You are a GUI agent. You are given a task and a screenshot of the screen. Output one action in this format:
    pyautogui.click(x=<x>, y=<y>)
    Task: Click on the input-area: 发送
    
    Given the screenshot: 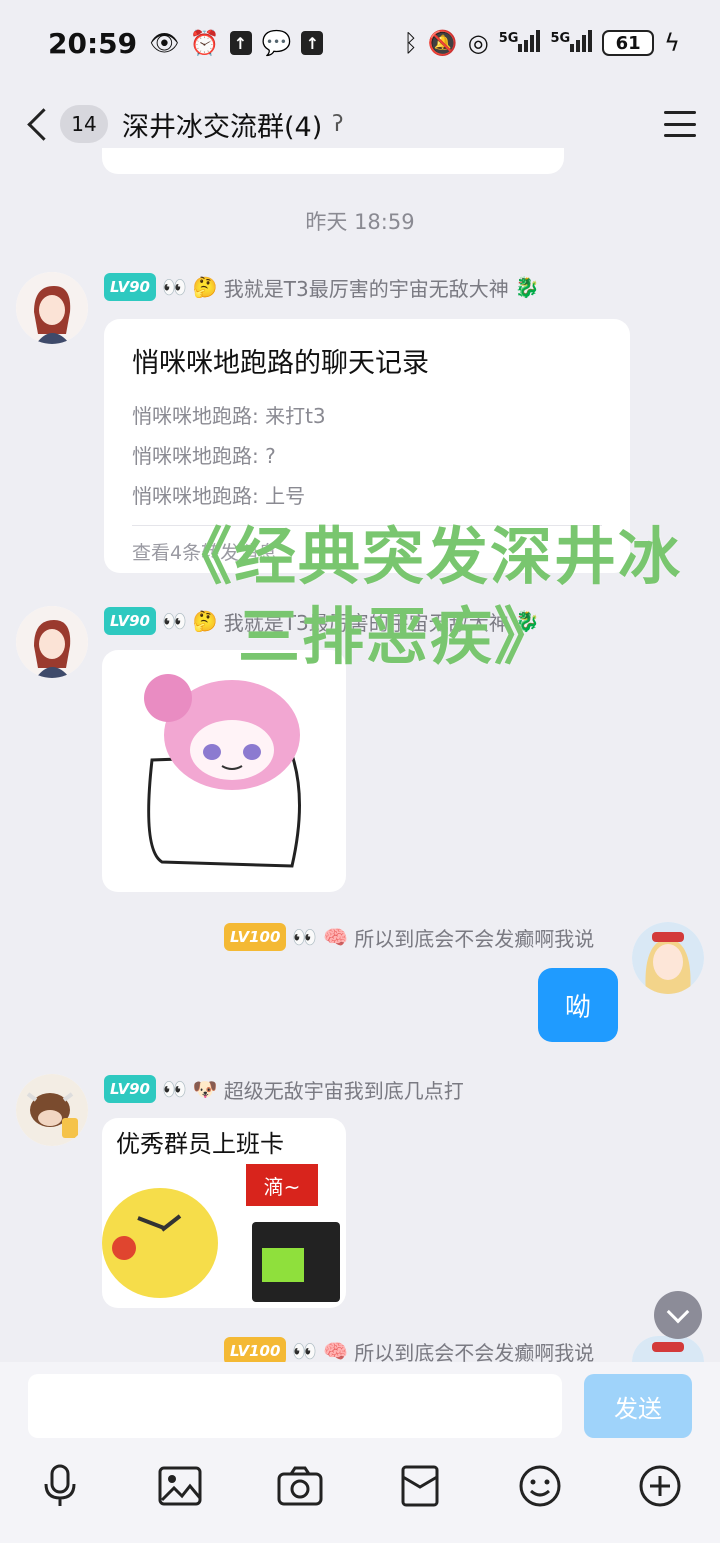 What is the action you would take?
    pyautogui.click(x=360, y=1452)
    